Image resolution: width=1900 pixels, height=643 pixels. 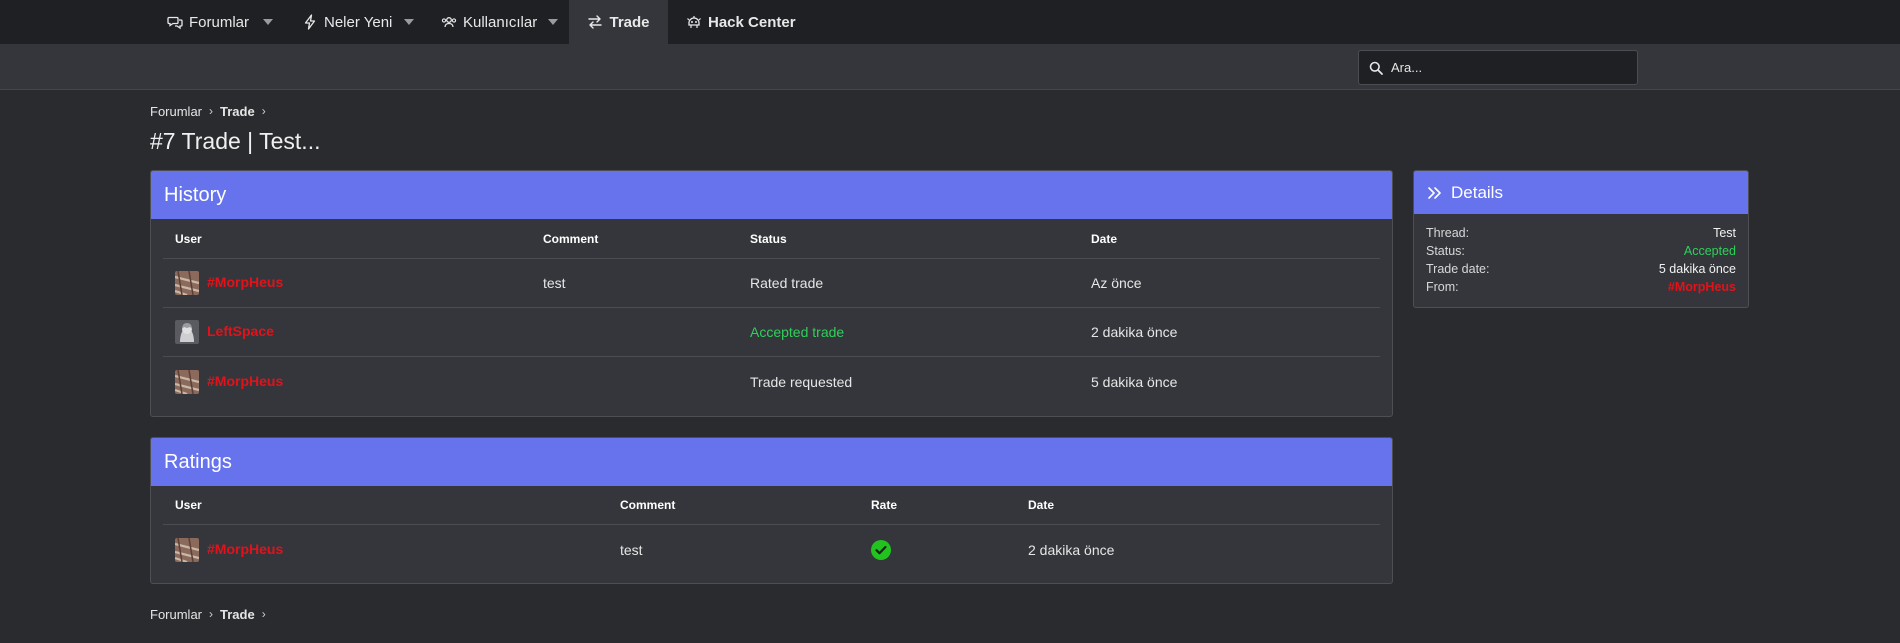 I want to click on details-header: Details, so click(x=1581, y=192).